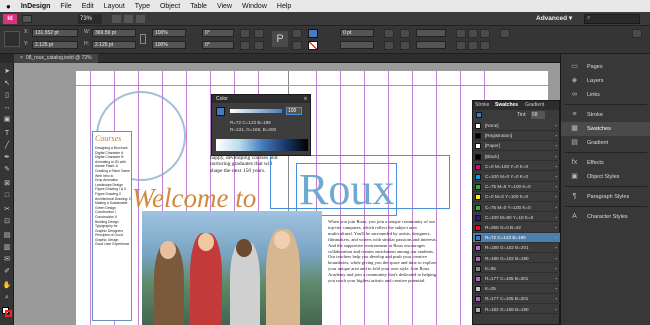 The width and height of the screenshot is (650, 325). What do you see at coordinates (259, 33) in the screenshot?
I see `flip-horizontal-icon` at bounding box center [259, 33].